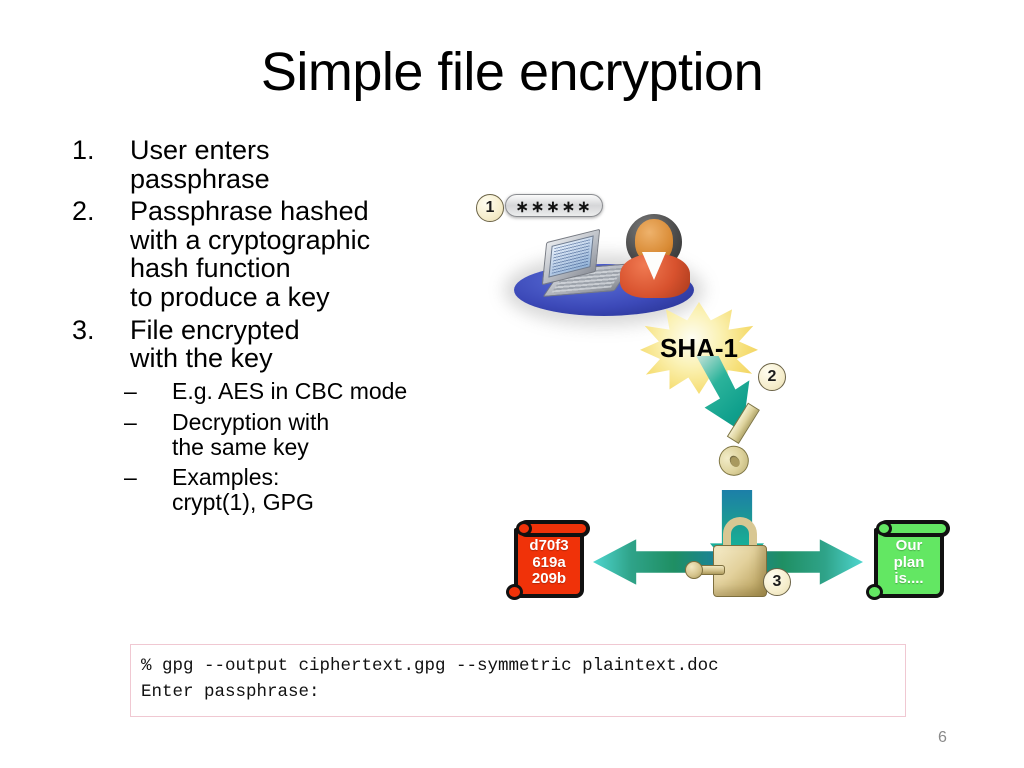 This screenshot has width=1024, height=768. What do you see at coordinates (549, 545) in the screenshot?
I see `ciphertext-line-1: d70f3` at bounding box center [549, 545].